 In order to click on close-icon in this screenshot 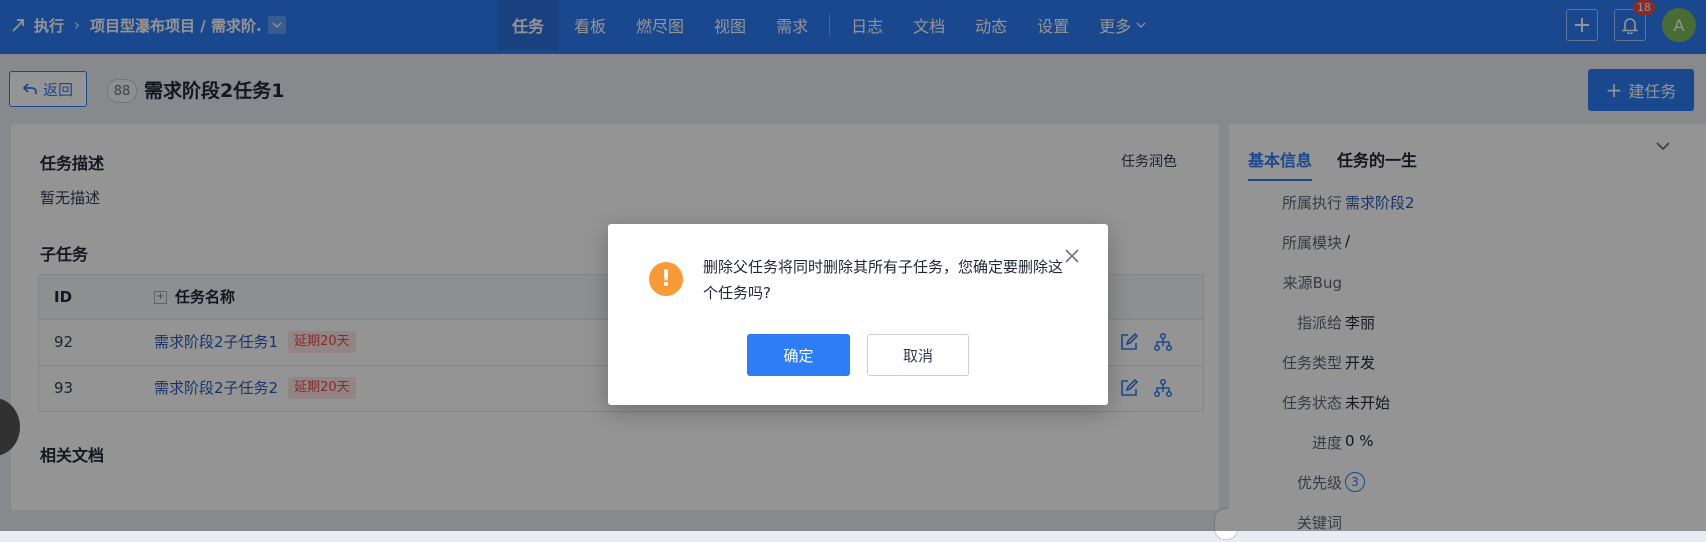, I will do `click(1072, 256)`.